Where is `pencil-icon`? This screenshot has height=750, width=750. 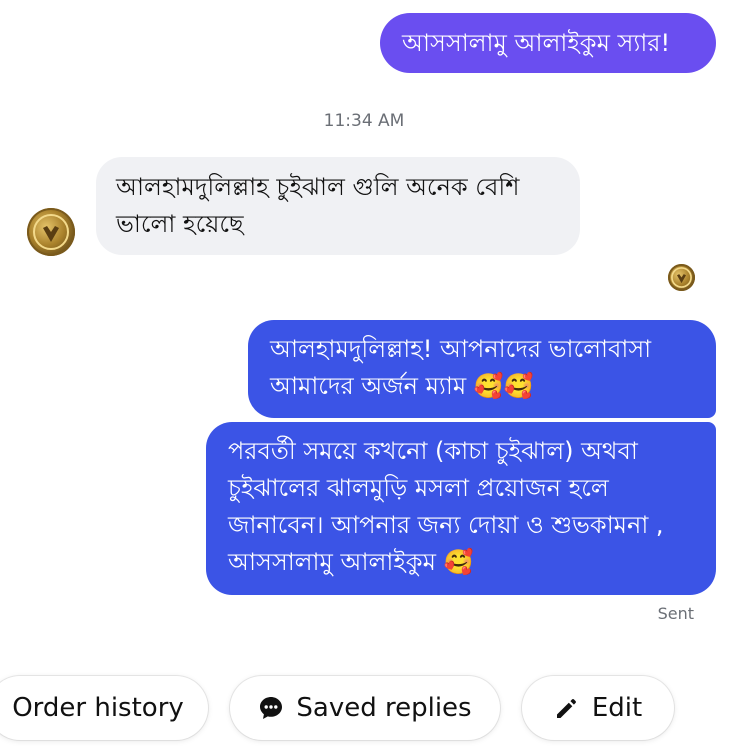
pencil-icon is located at coordinates (567, 708).